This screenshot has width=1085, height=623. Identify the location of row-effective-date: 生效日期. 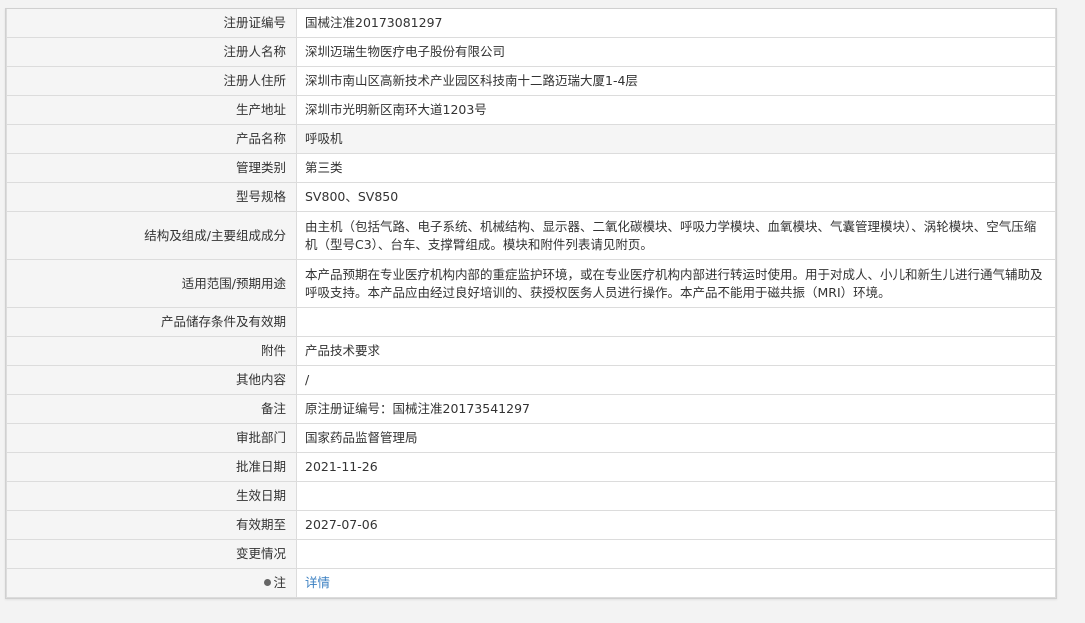
(531, 496).